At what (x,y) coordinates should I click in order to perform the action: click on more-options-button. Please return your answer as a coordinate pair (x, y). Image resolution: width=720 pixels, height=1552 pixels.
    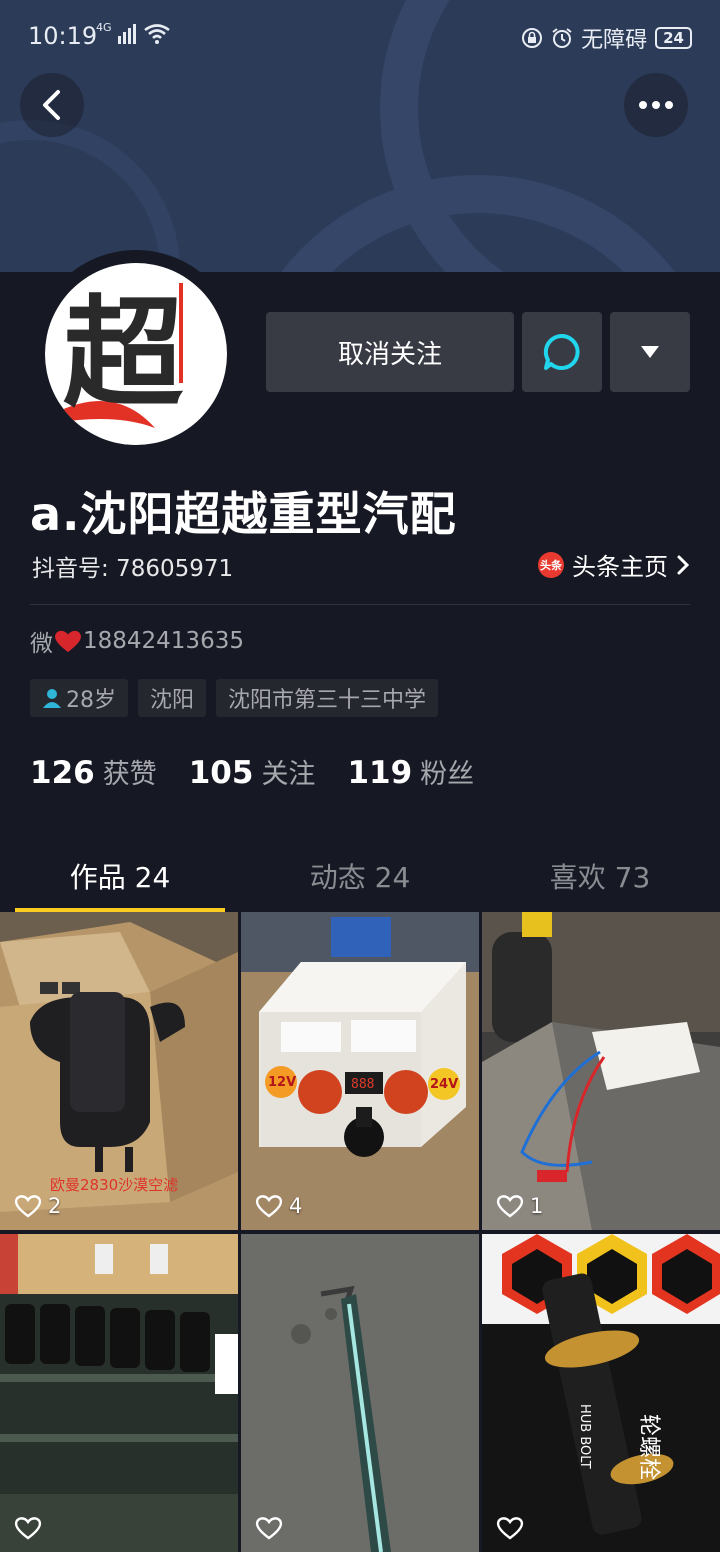
    Looking at the image, I should click on (656, 105).